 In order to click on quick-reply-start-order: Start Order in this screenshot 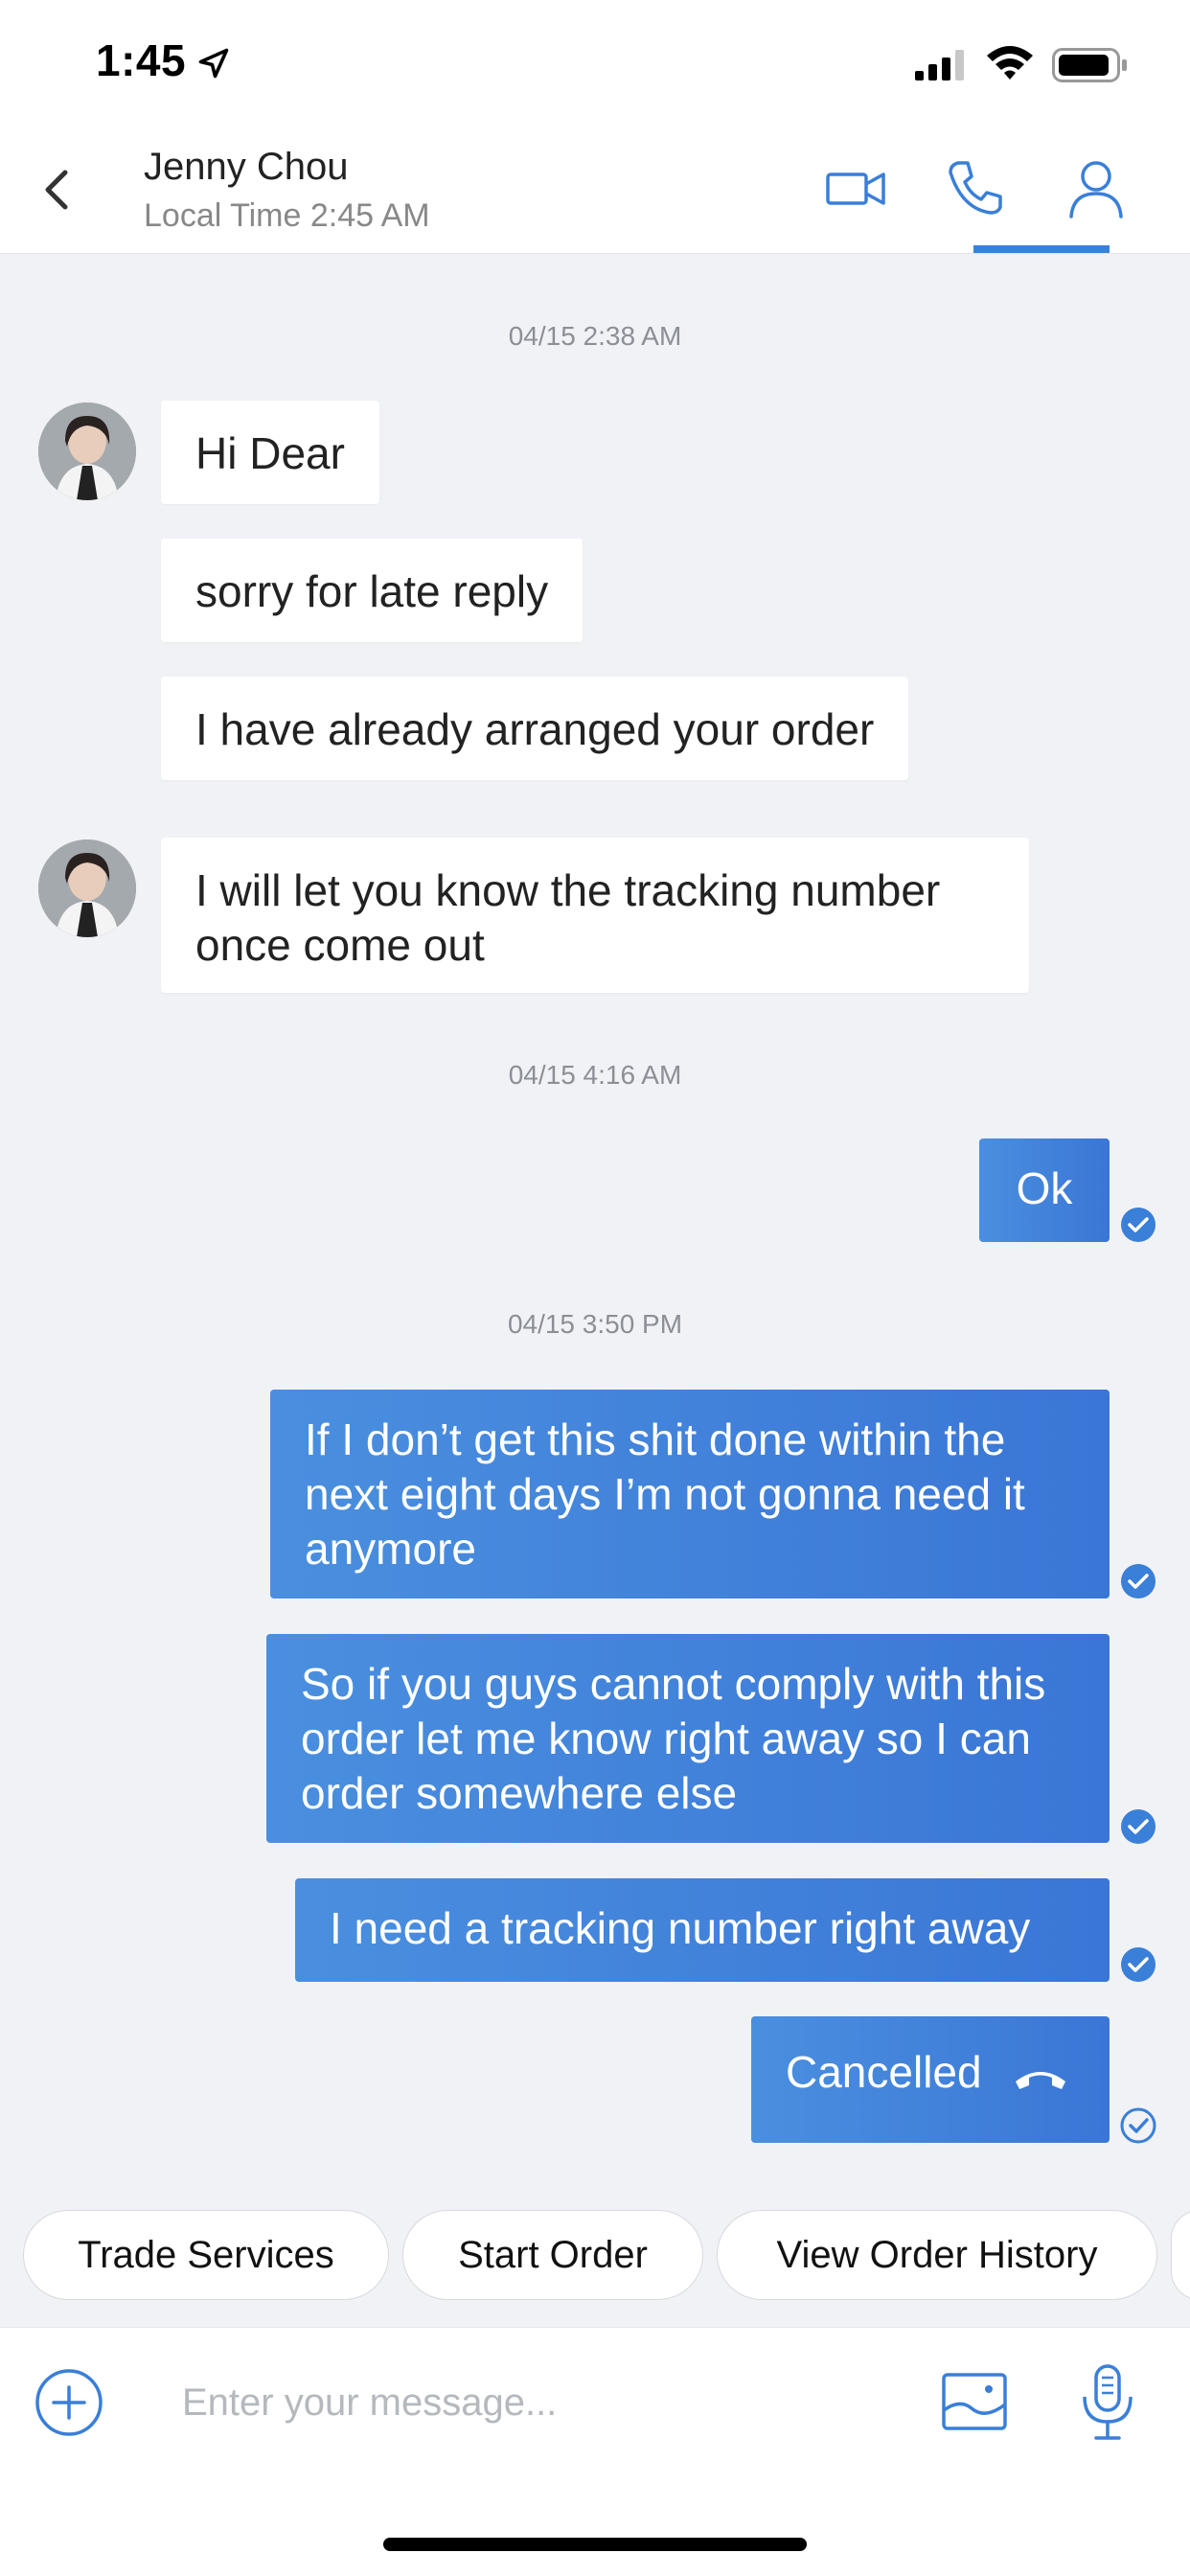, I will do `click(553, 2255)`.